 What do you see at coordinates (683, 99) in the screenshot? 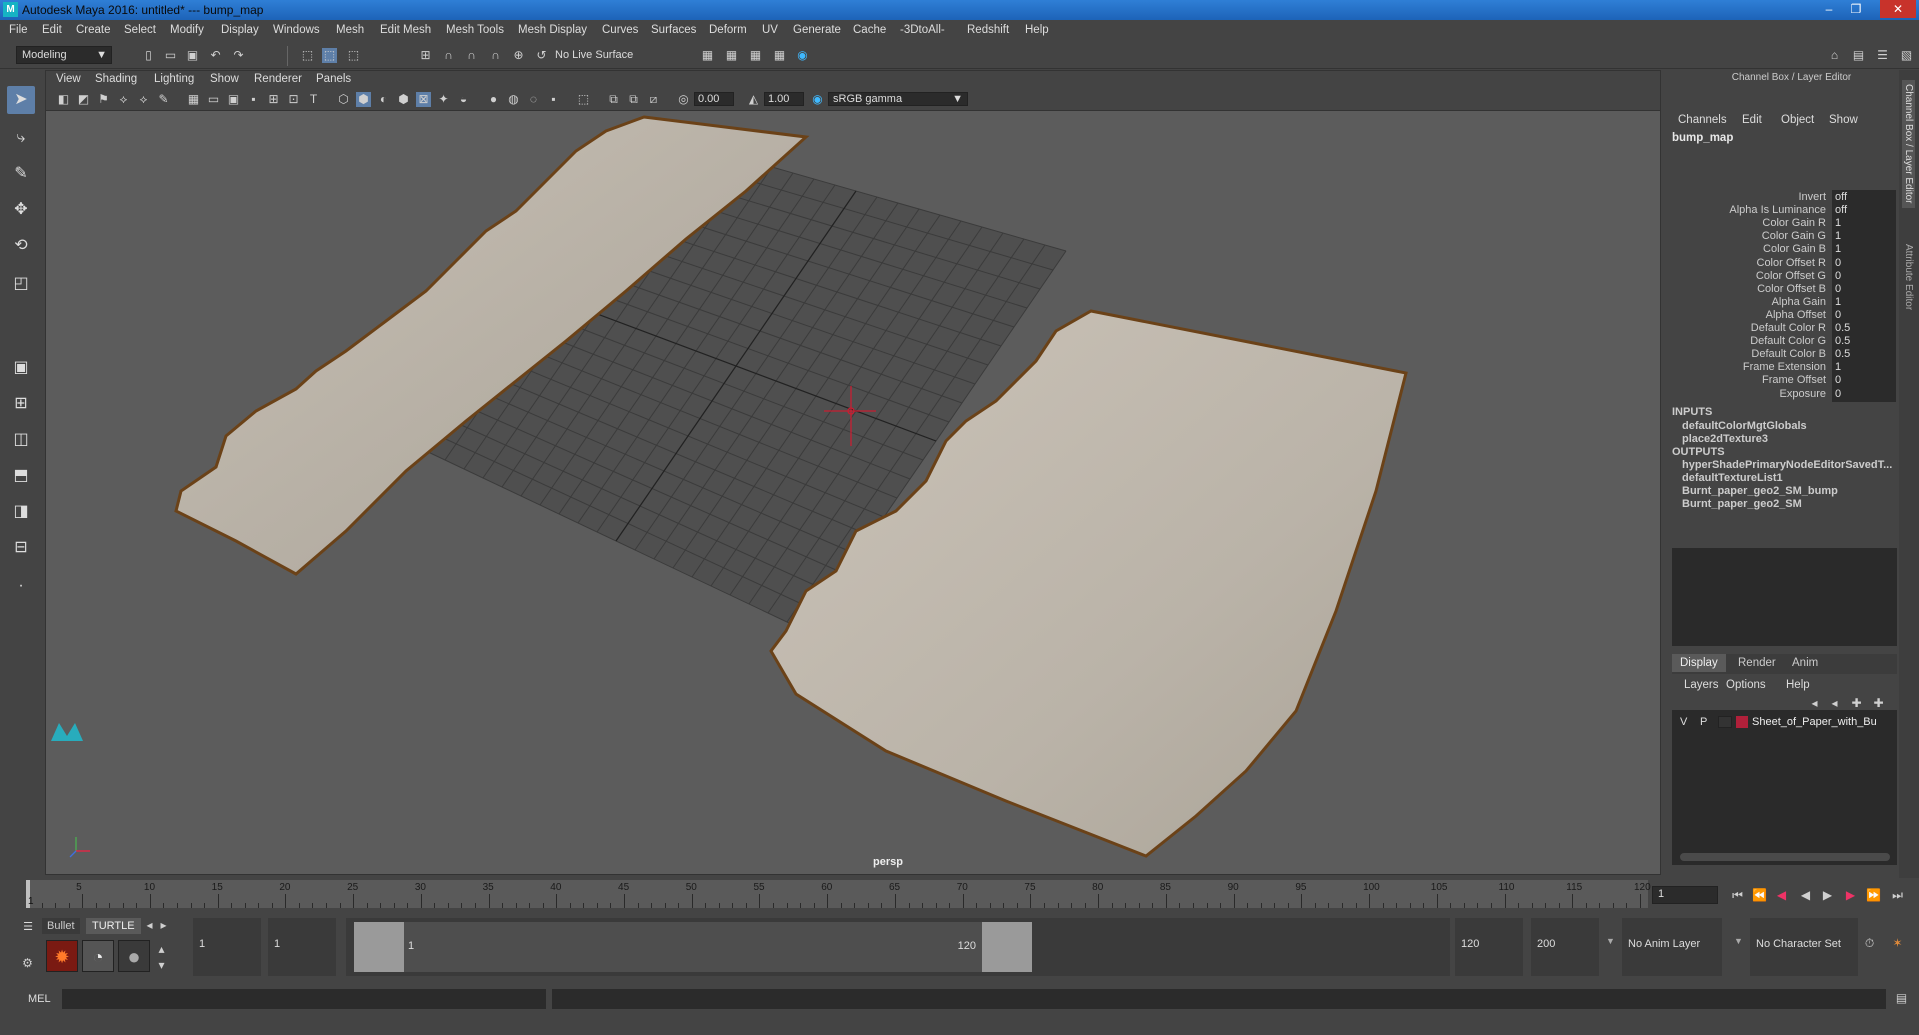
I see `exposure-icon: ◎` at bounding box center [683, 99].